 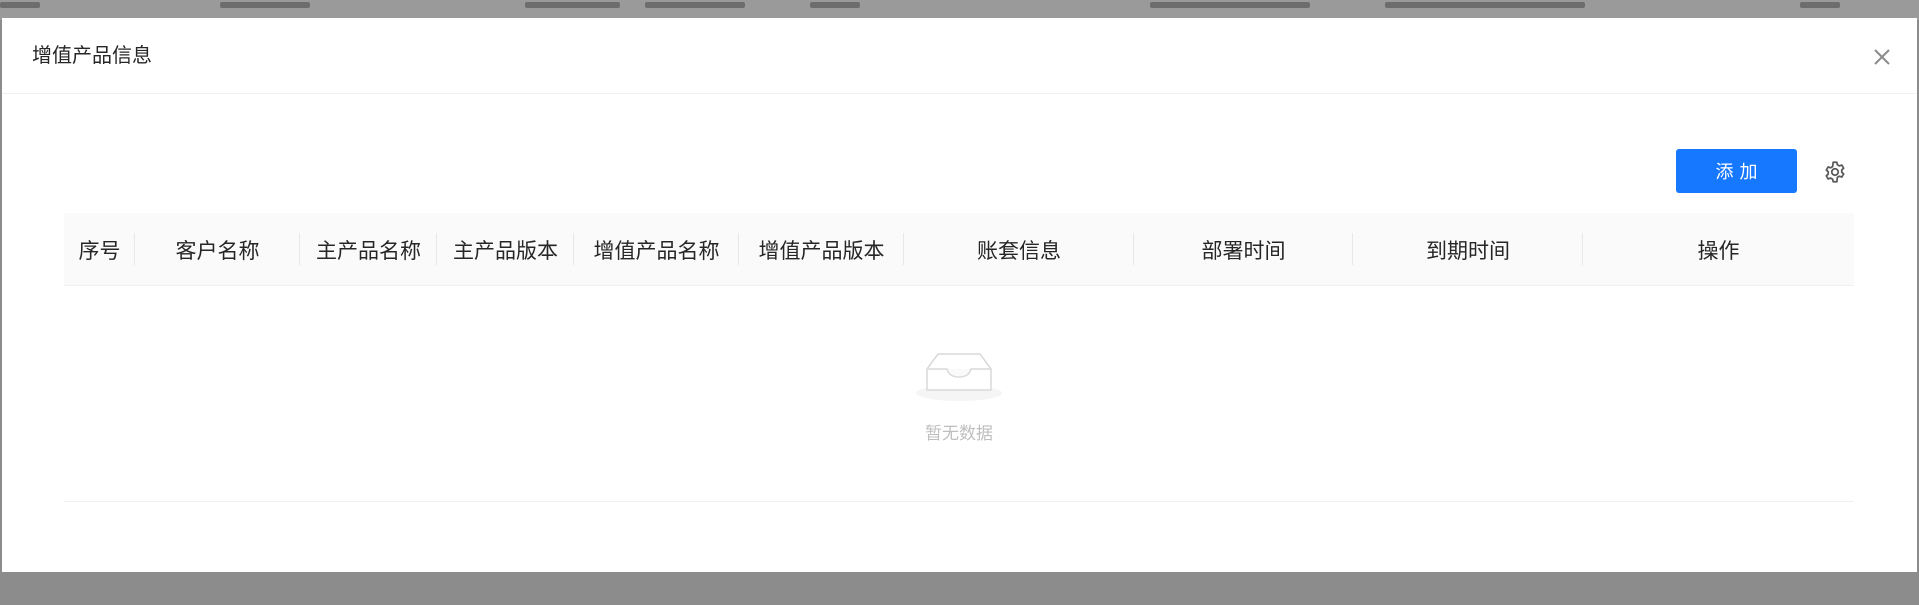 I want to click on gear-icon, so click(x=1835, y=172).